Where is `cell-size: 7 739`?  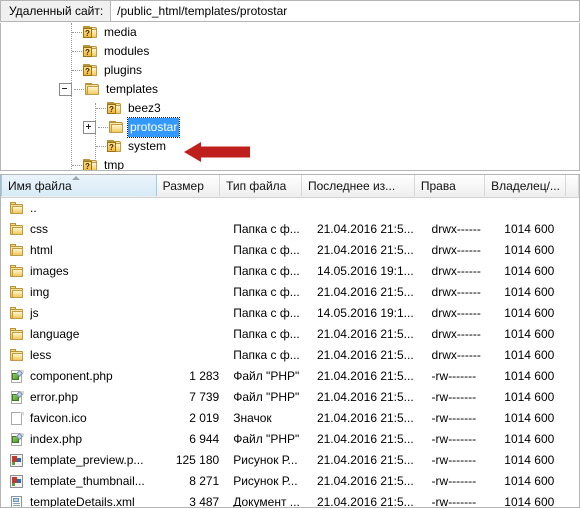 cell-size: 7 739 is located at coordinates (192, 397).